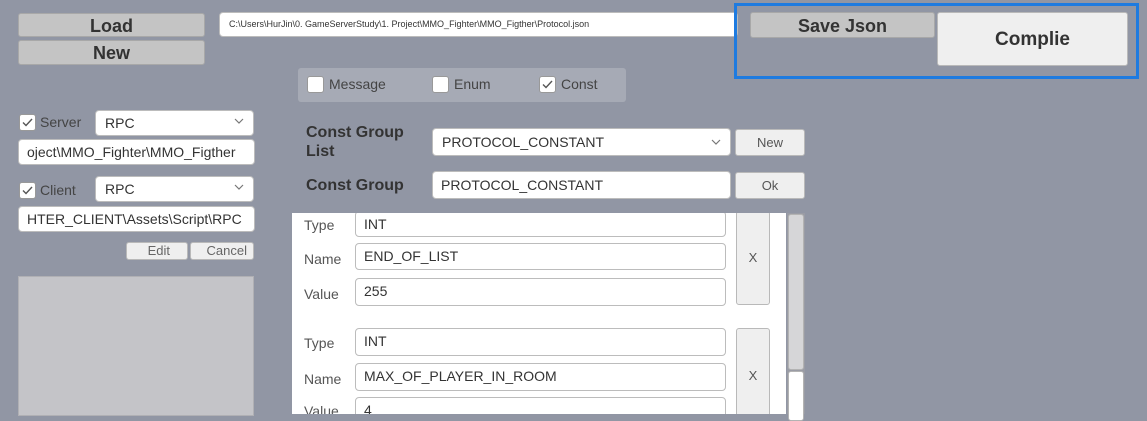  I want to click on new-file-button: New, so click(111, 52).